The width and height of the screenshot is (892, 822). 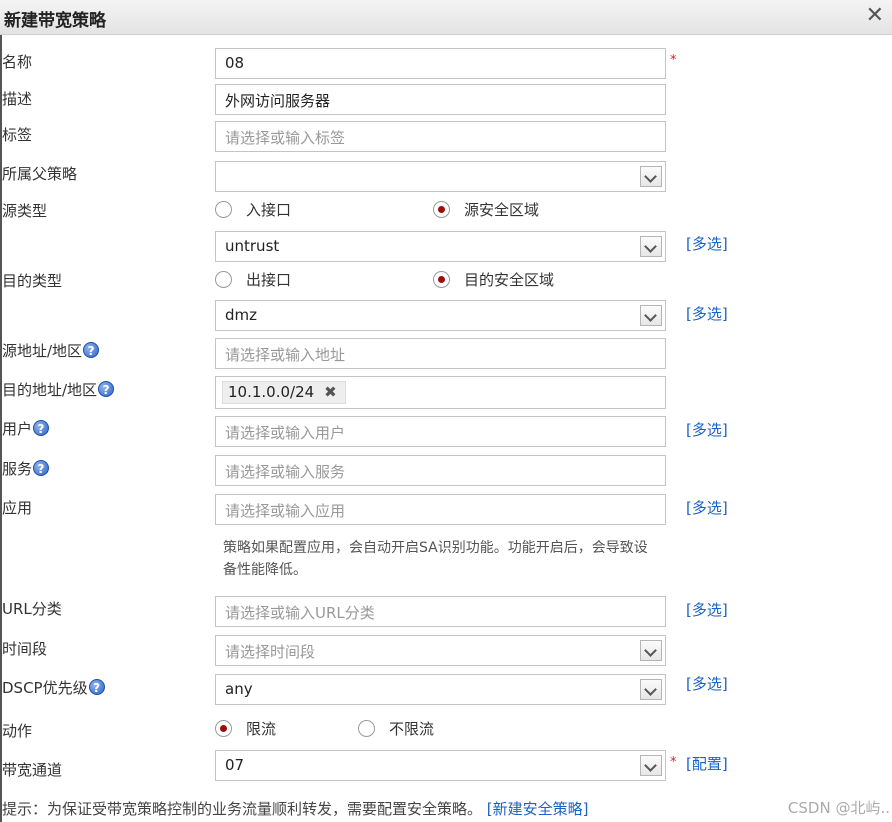 I want to click on dscp-label: DSCP优先级?, so click(x=53, y=687).